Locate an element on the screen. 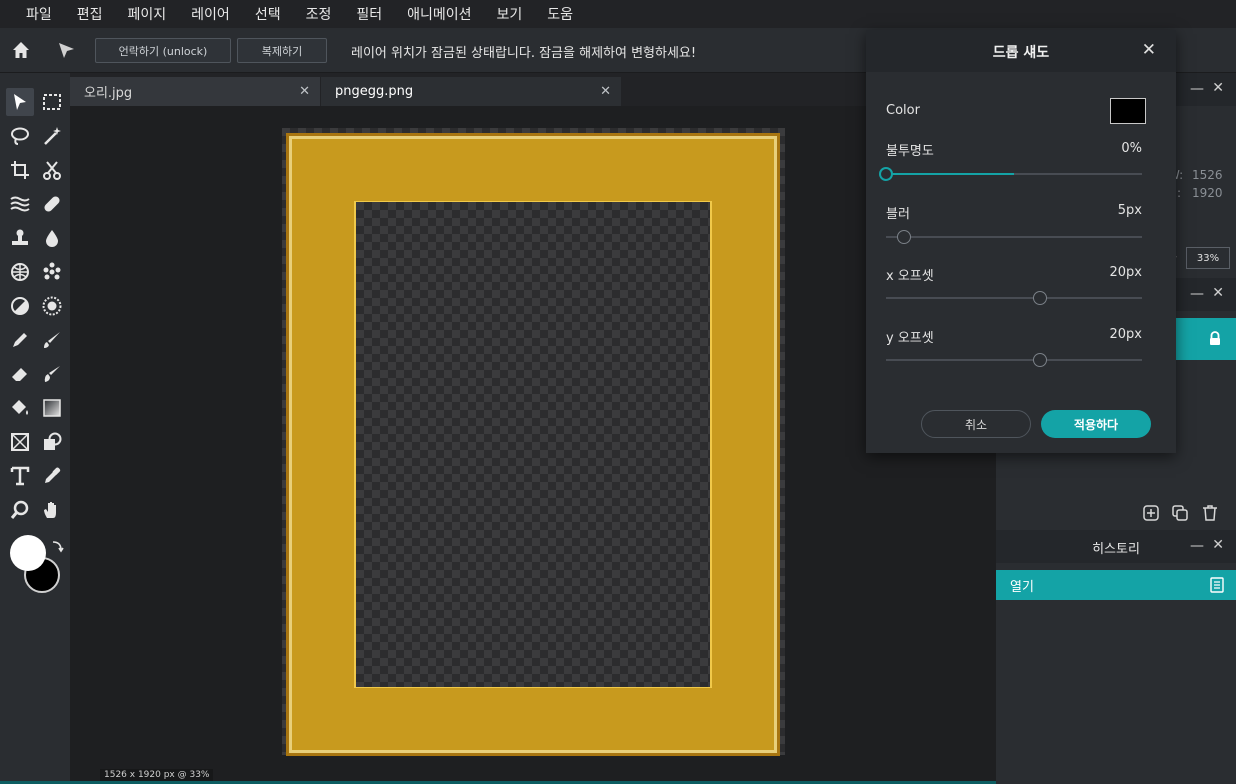 The width and height of the screenshot is (1236, 784). stamp-icon is located at coordinates (20, 238).